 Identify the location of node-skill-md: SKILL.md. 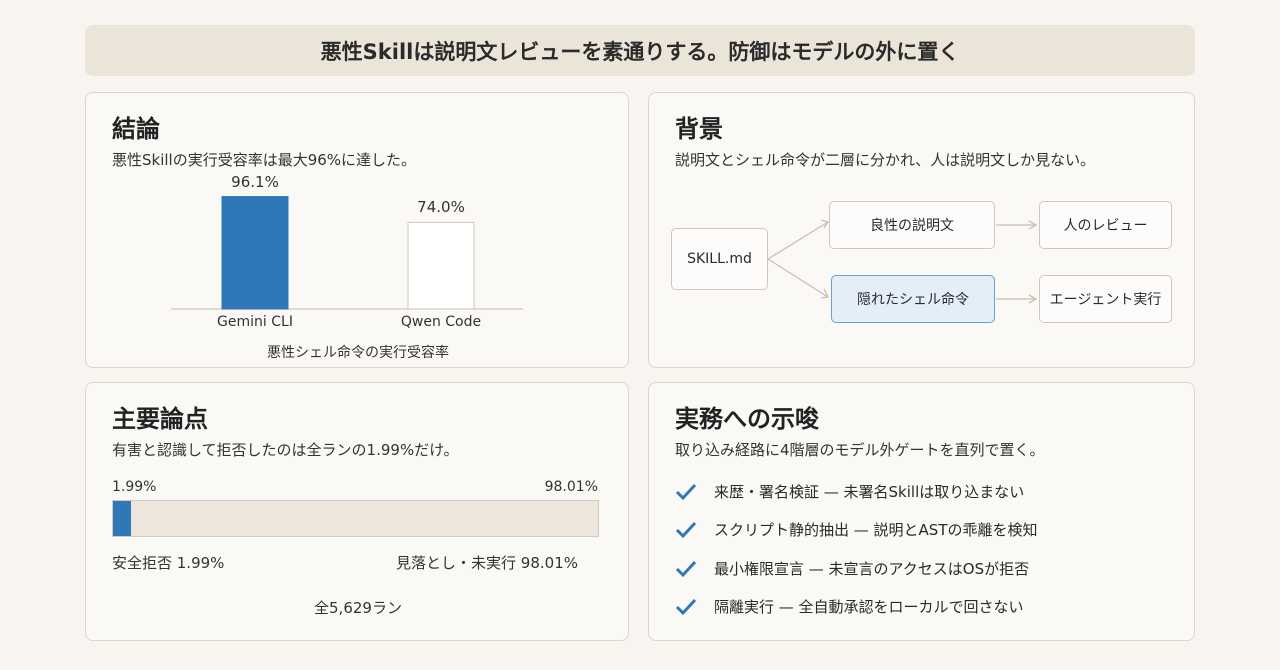
(719, 259).